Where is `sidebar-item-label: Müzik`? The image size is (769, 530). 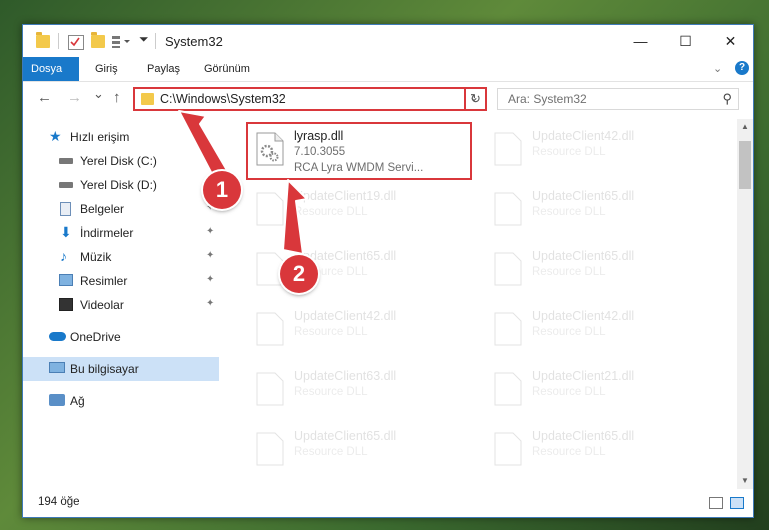 sidebar-item-label: Müzik is located at coordinates (96, 257).